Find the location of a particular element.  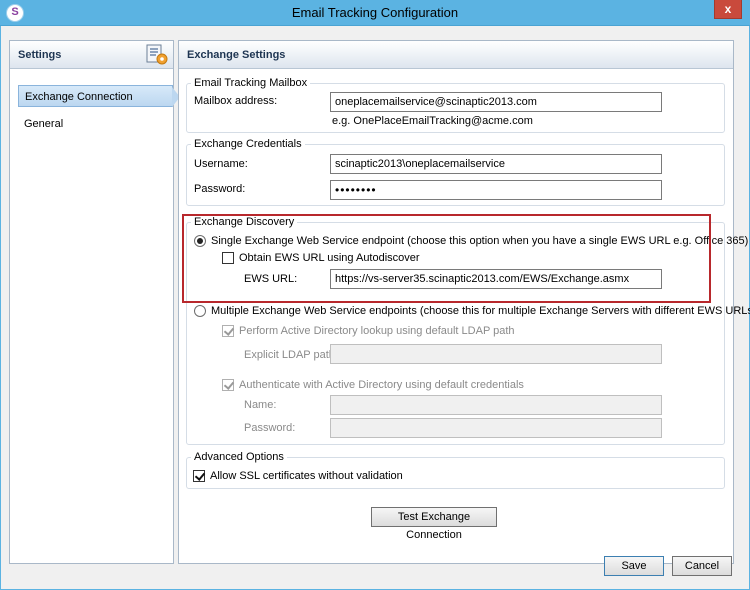

mailbox-group-title: Email Tracking Mailbox is located at coordinates (251, 83).